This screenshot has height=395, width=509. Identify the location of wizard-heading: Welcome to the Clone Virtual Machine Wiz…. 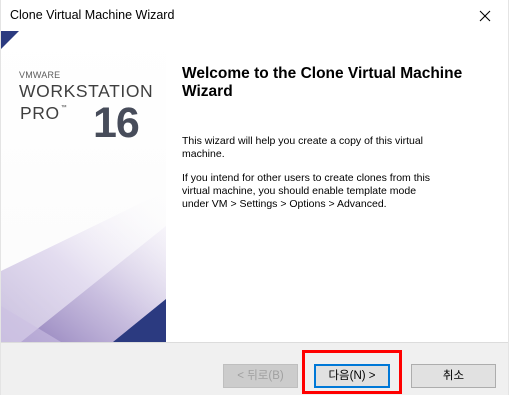
(322, 82).